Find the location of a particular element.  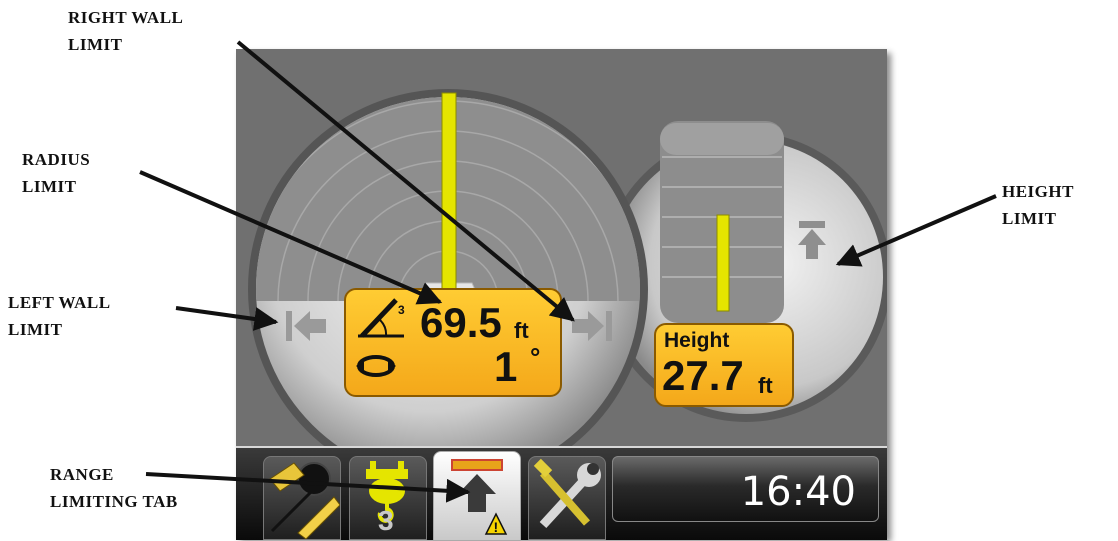

height-unit: ft is located at coordinates (765, 385).